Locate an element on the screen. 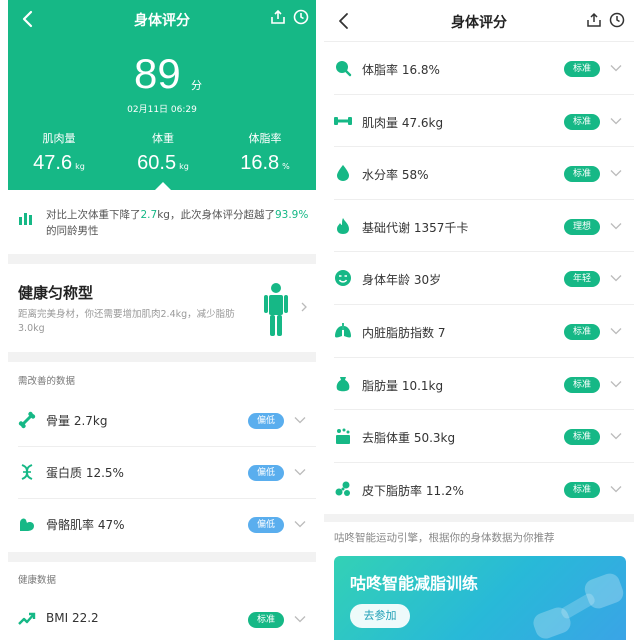  list-item: 水分率 58% 标准 is located at coordinates (479, 173).